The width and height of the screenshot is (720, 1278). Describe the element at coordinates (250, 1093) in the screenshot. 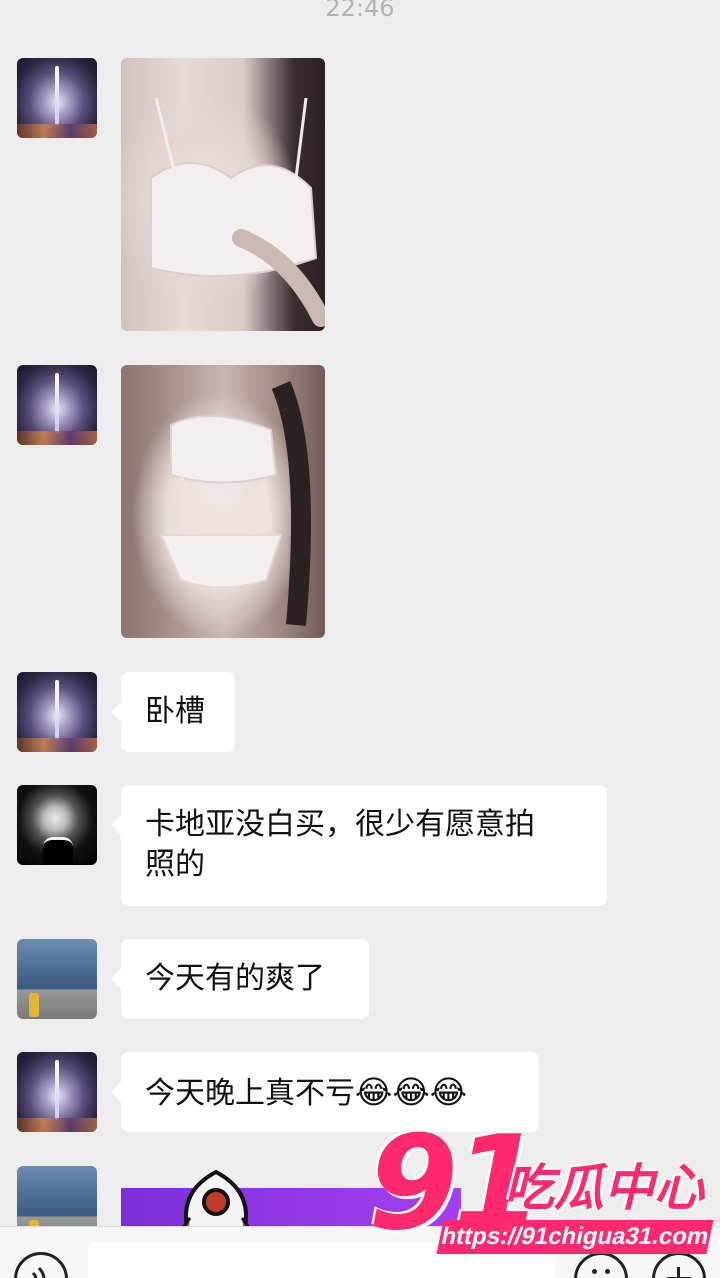

I see `message-text: 今天晚上真不亏` at that location.